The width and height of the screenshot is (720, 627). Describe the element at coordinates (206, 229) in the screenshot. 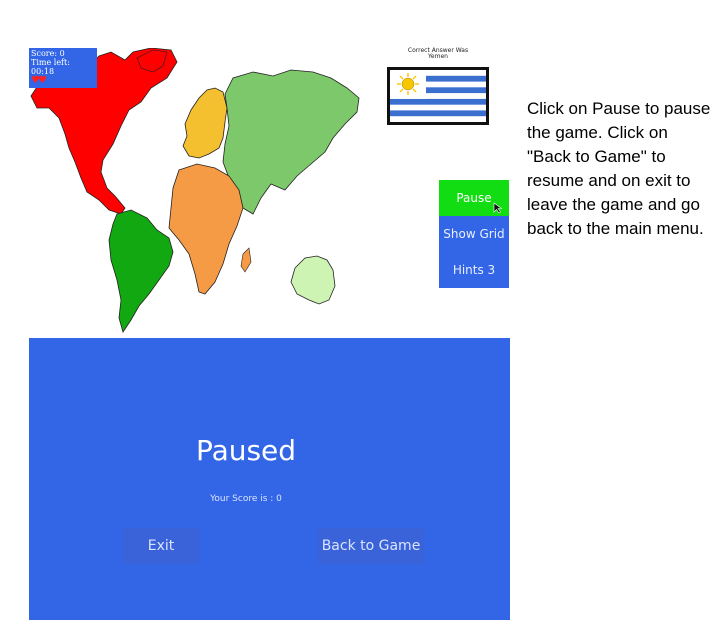

I see `continent-africa` at that location.